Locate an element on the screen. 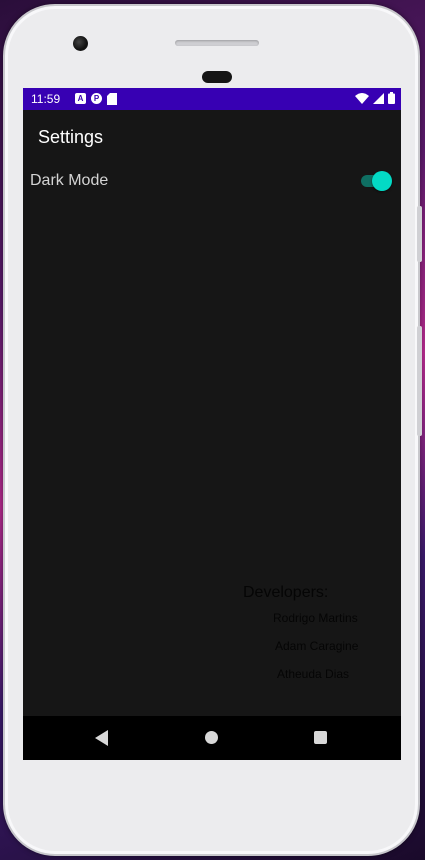 The height and width of the screenshot is (860, 425). signal-icon is located at coordinates (378, 99).